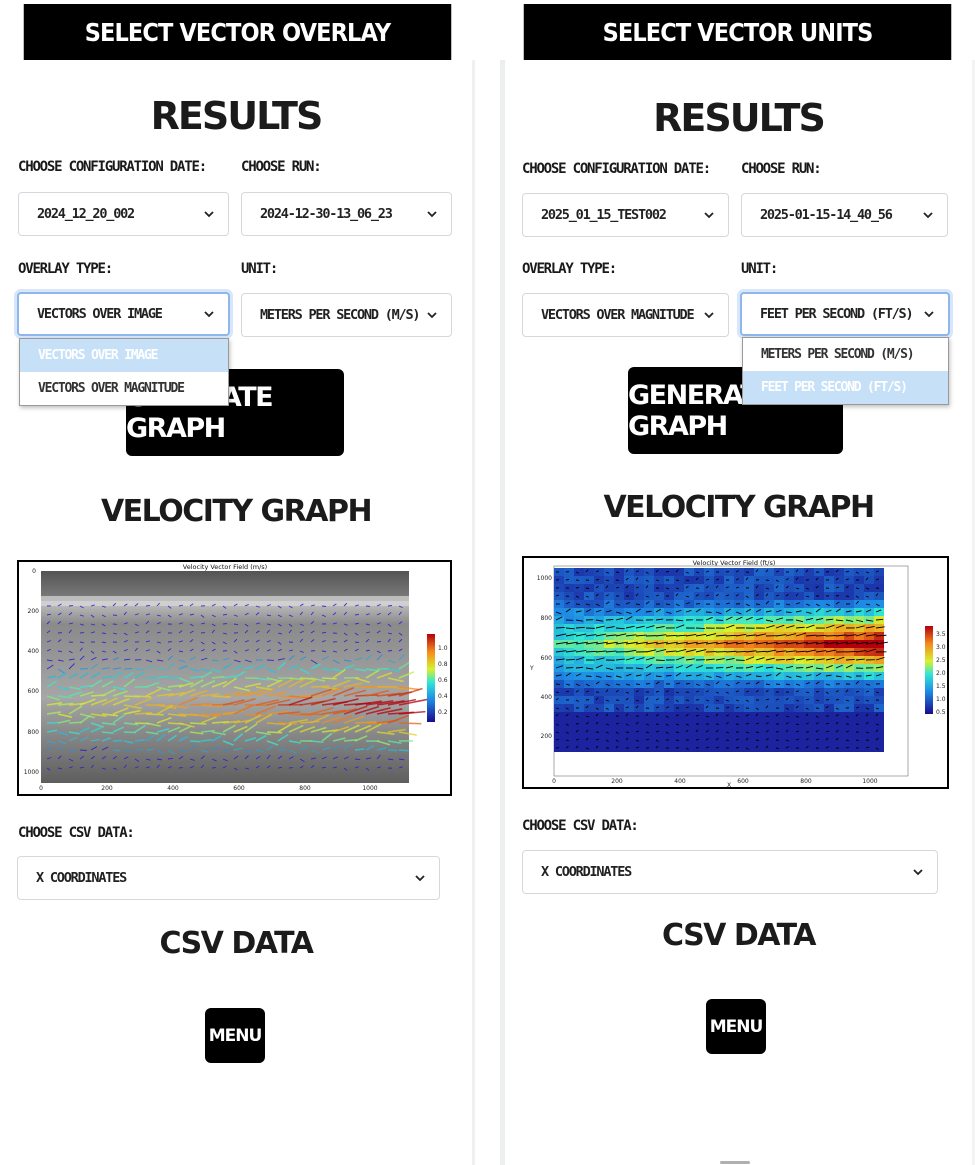  I want to click on config-date-select: 2025_01_15_TEST002, so click(625, 215).